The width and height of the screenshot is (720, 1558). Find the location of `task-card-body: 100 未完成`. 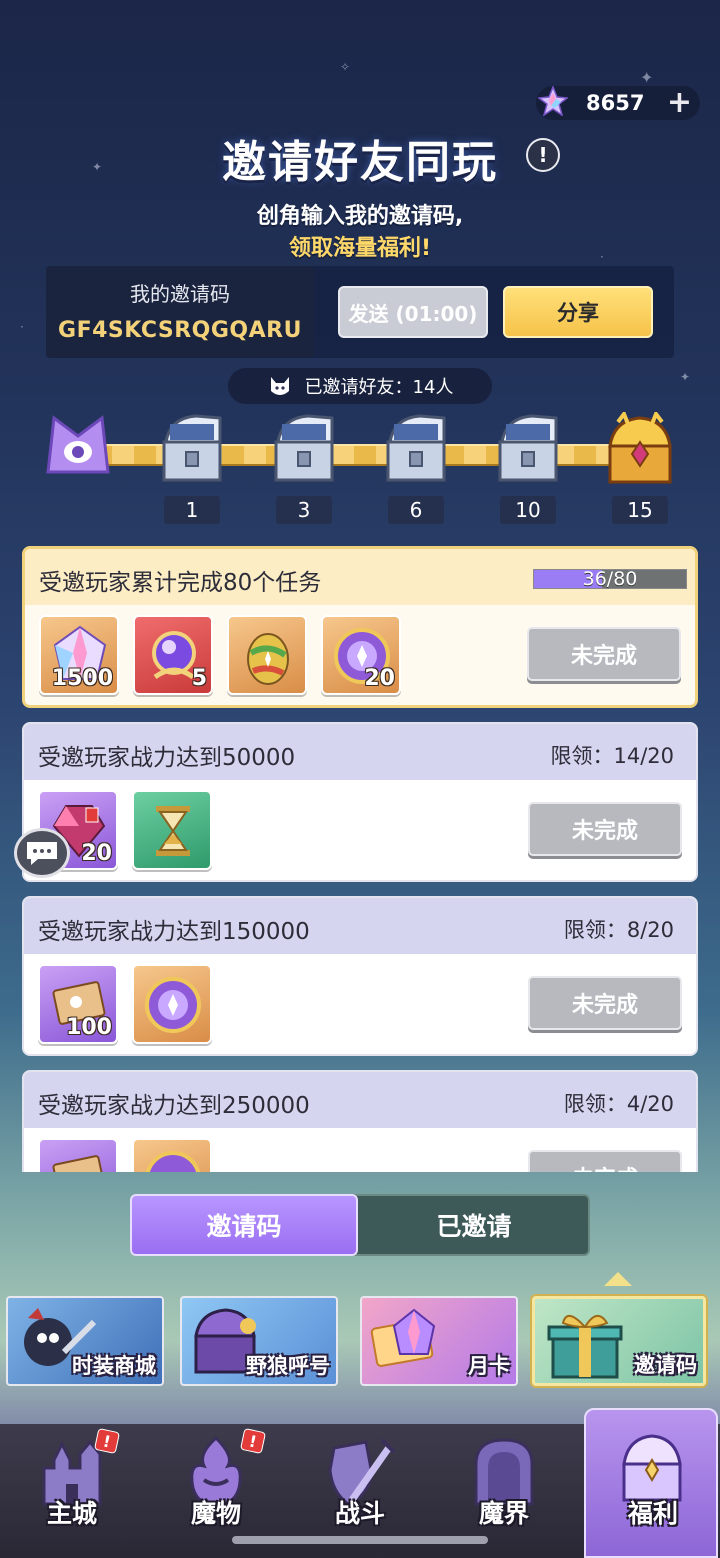

task-card-body: 100 未完成 is located at coordinates (360, 1004).